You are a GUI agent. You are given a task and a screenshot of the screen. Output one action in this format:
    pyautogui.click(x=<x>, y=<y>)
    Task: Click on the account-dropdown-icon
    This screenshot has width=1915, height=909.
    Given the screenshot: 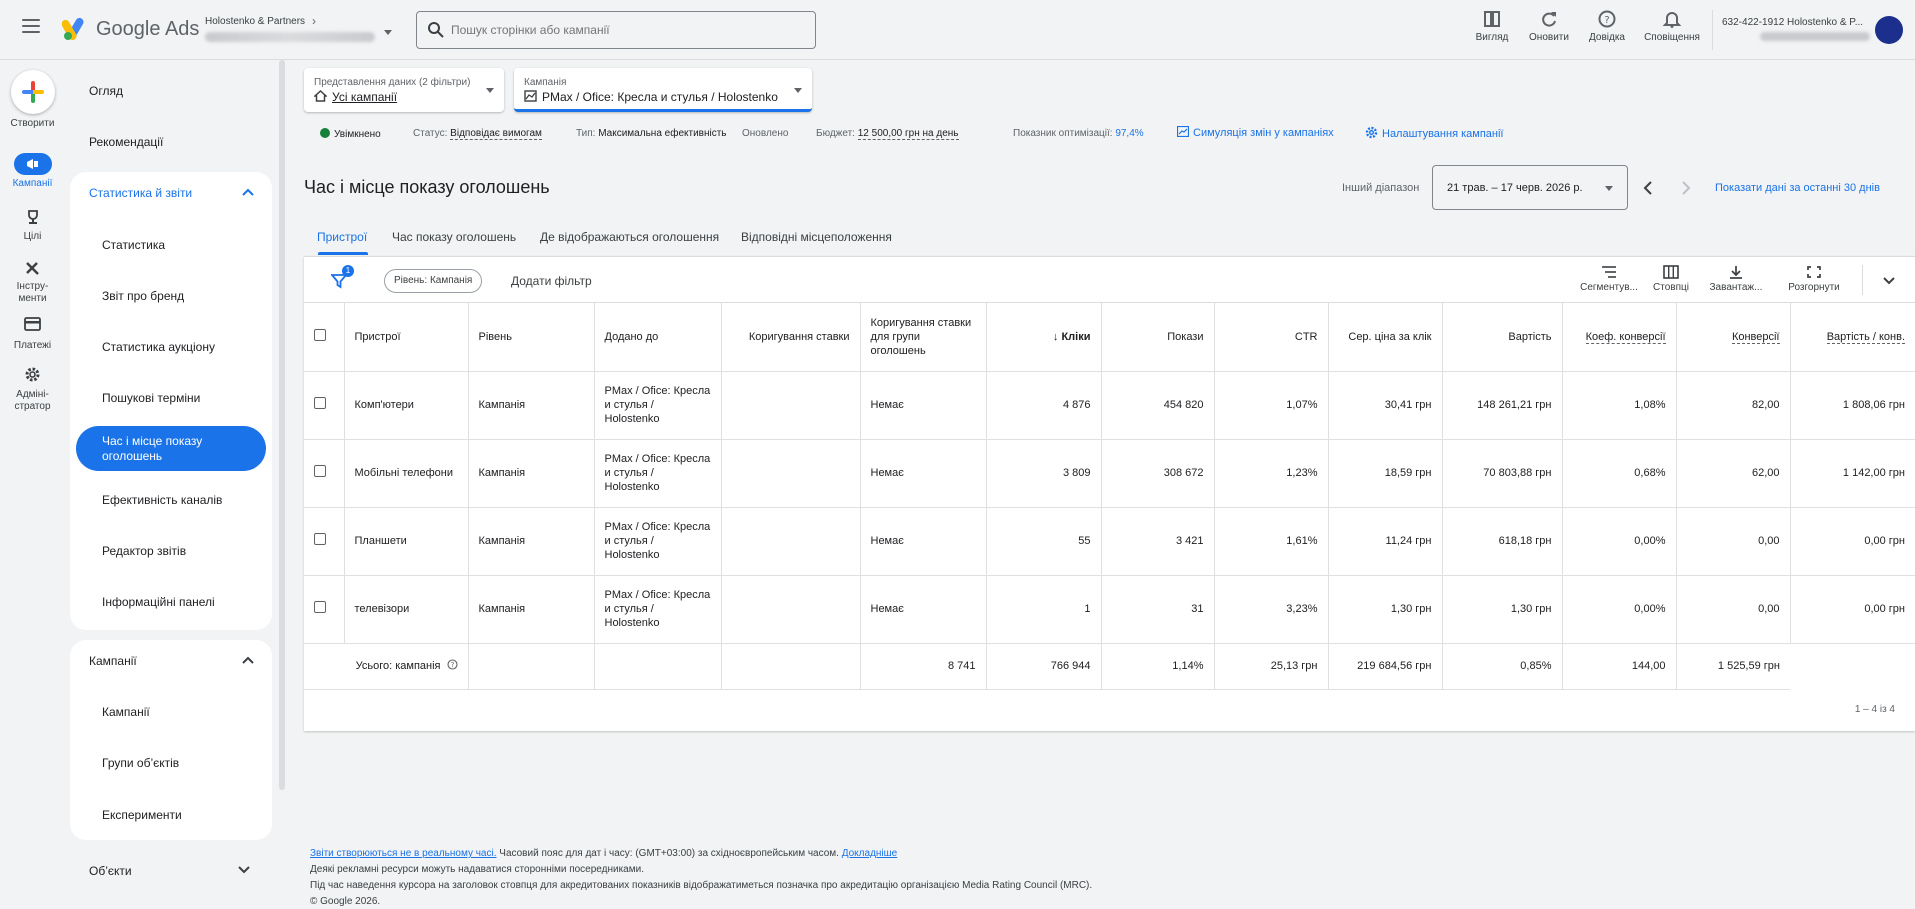 What is the action you would take?
    pyautogui.click(x=388, y=32)
    